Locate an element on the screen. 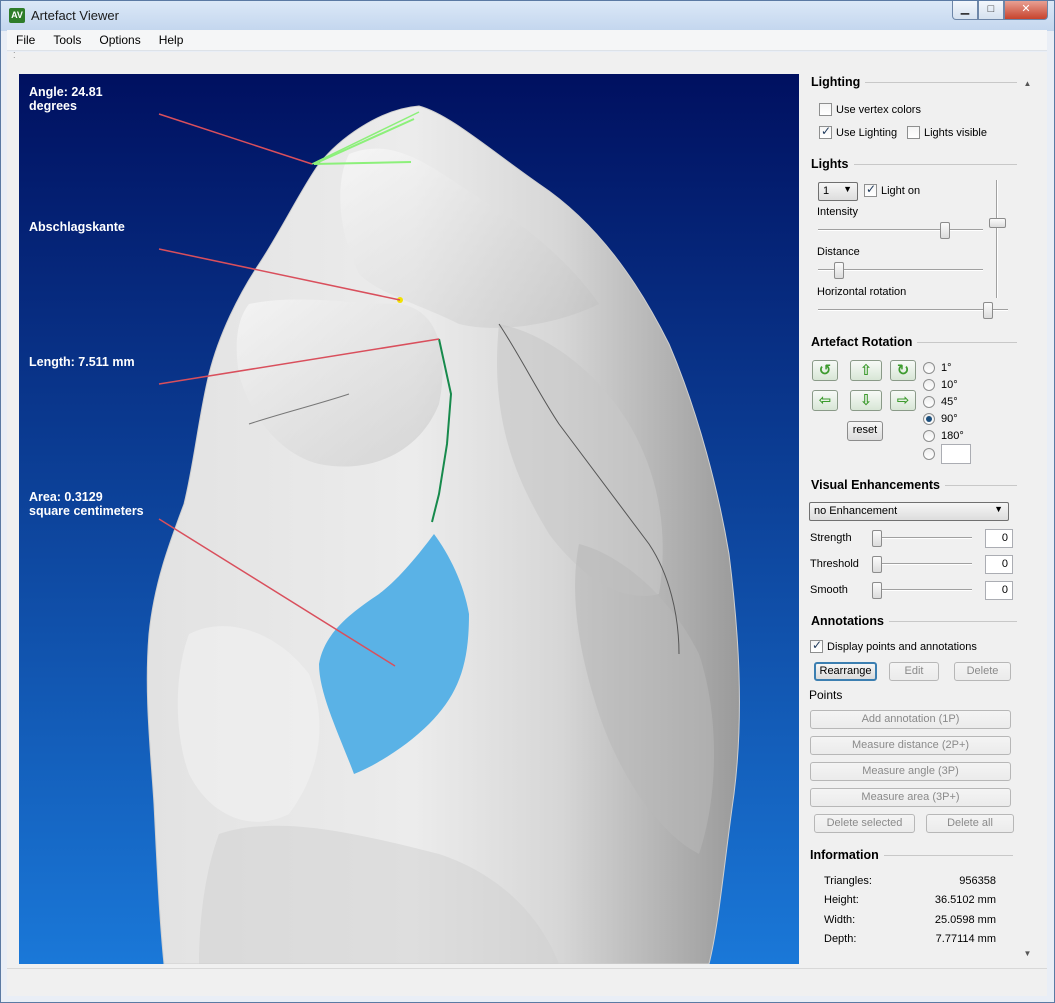  measure-area-button: Measure area (3P+) is located at coordinates (910, 797).